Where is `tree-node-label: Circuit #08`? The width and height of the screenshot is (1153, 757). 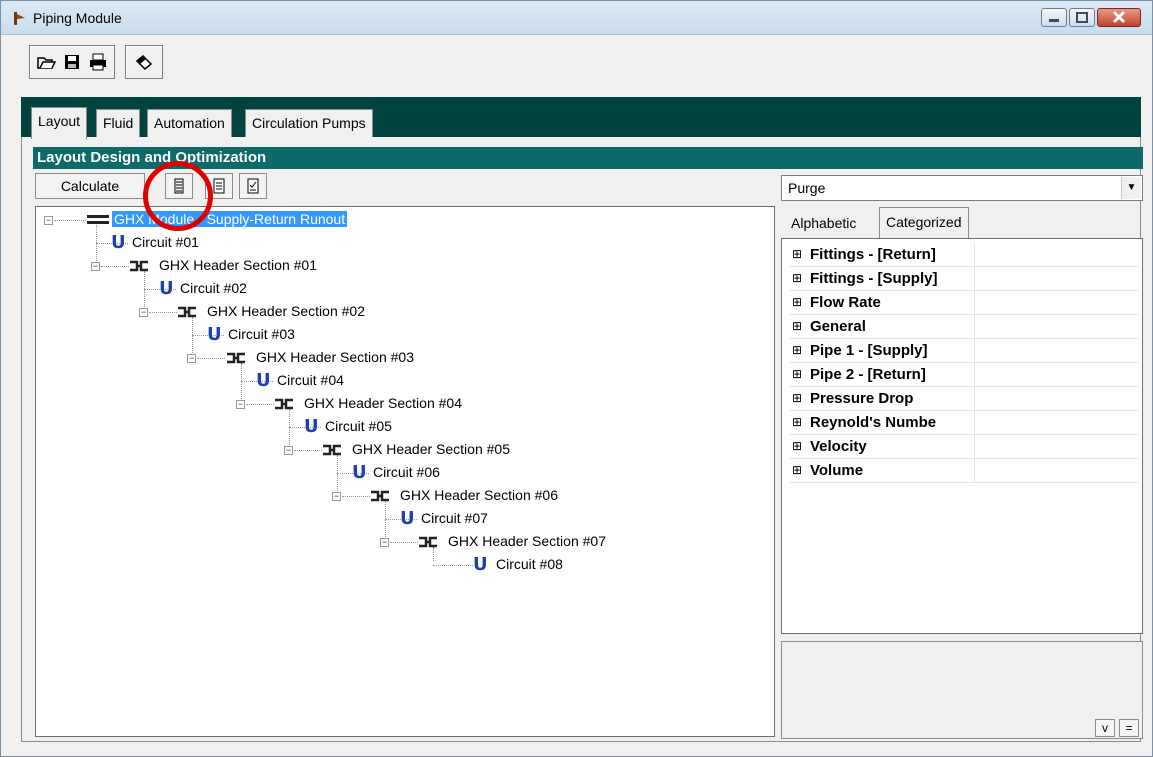
tree-node-label: Circuit #08 is located at coordinates (529, 564).